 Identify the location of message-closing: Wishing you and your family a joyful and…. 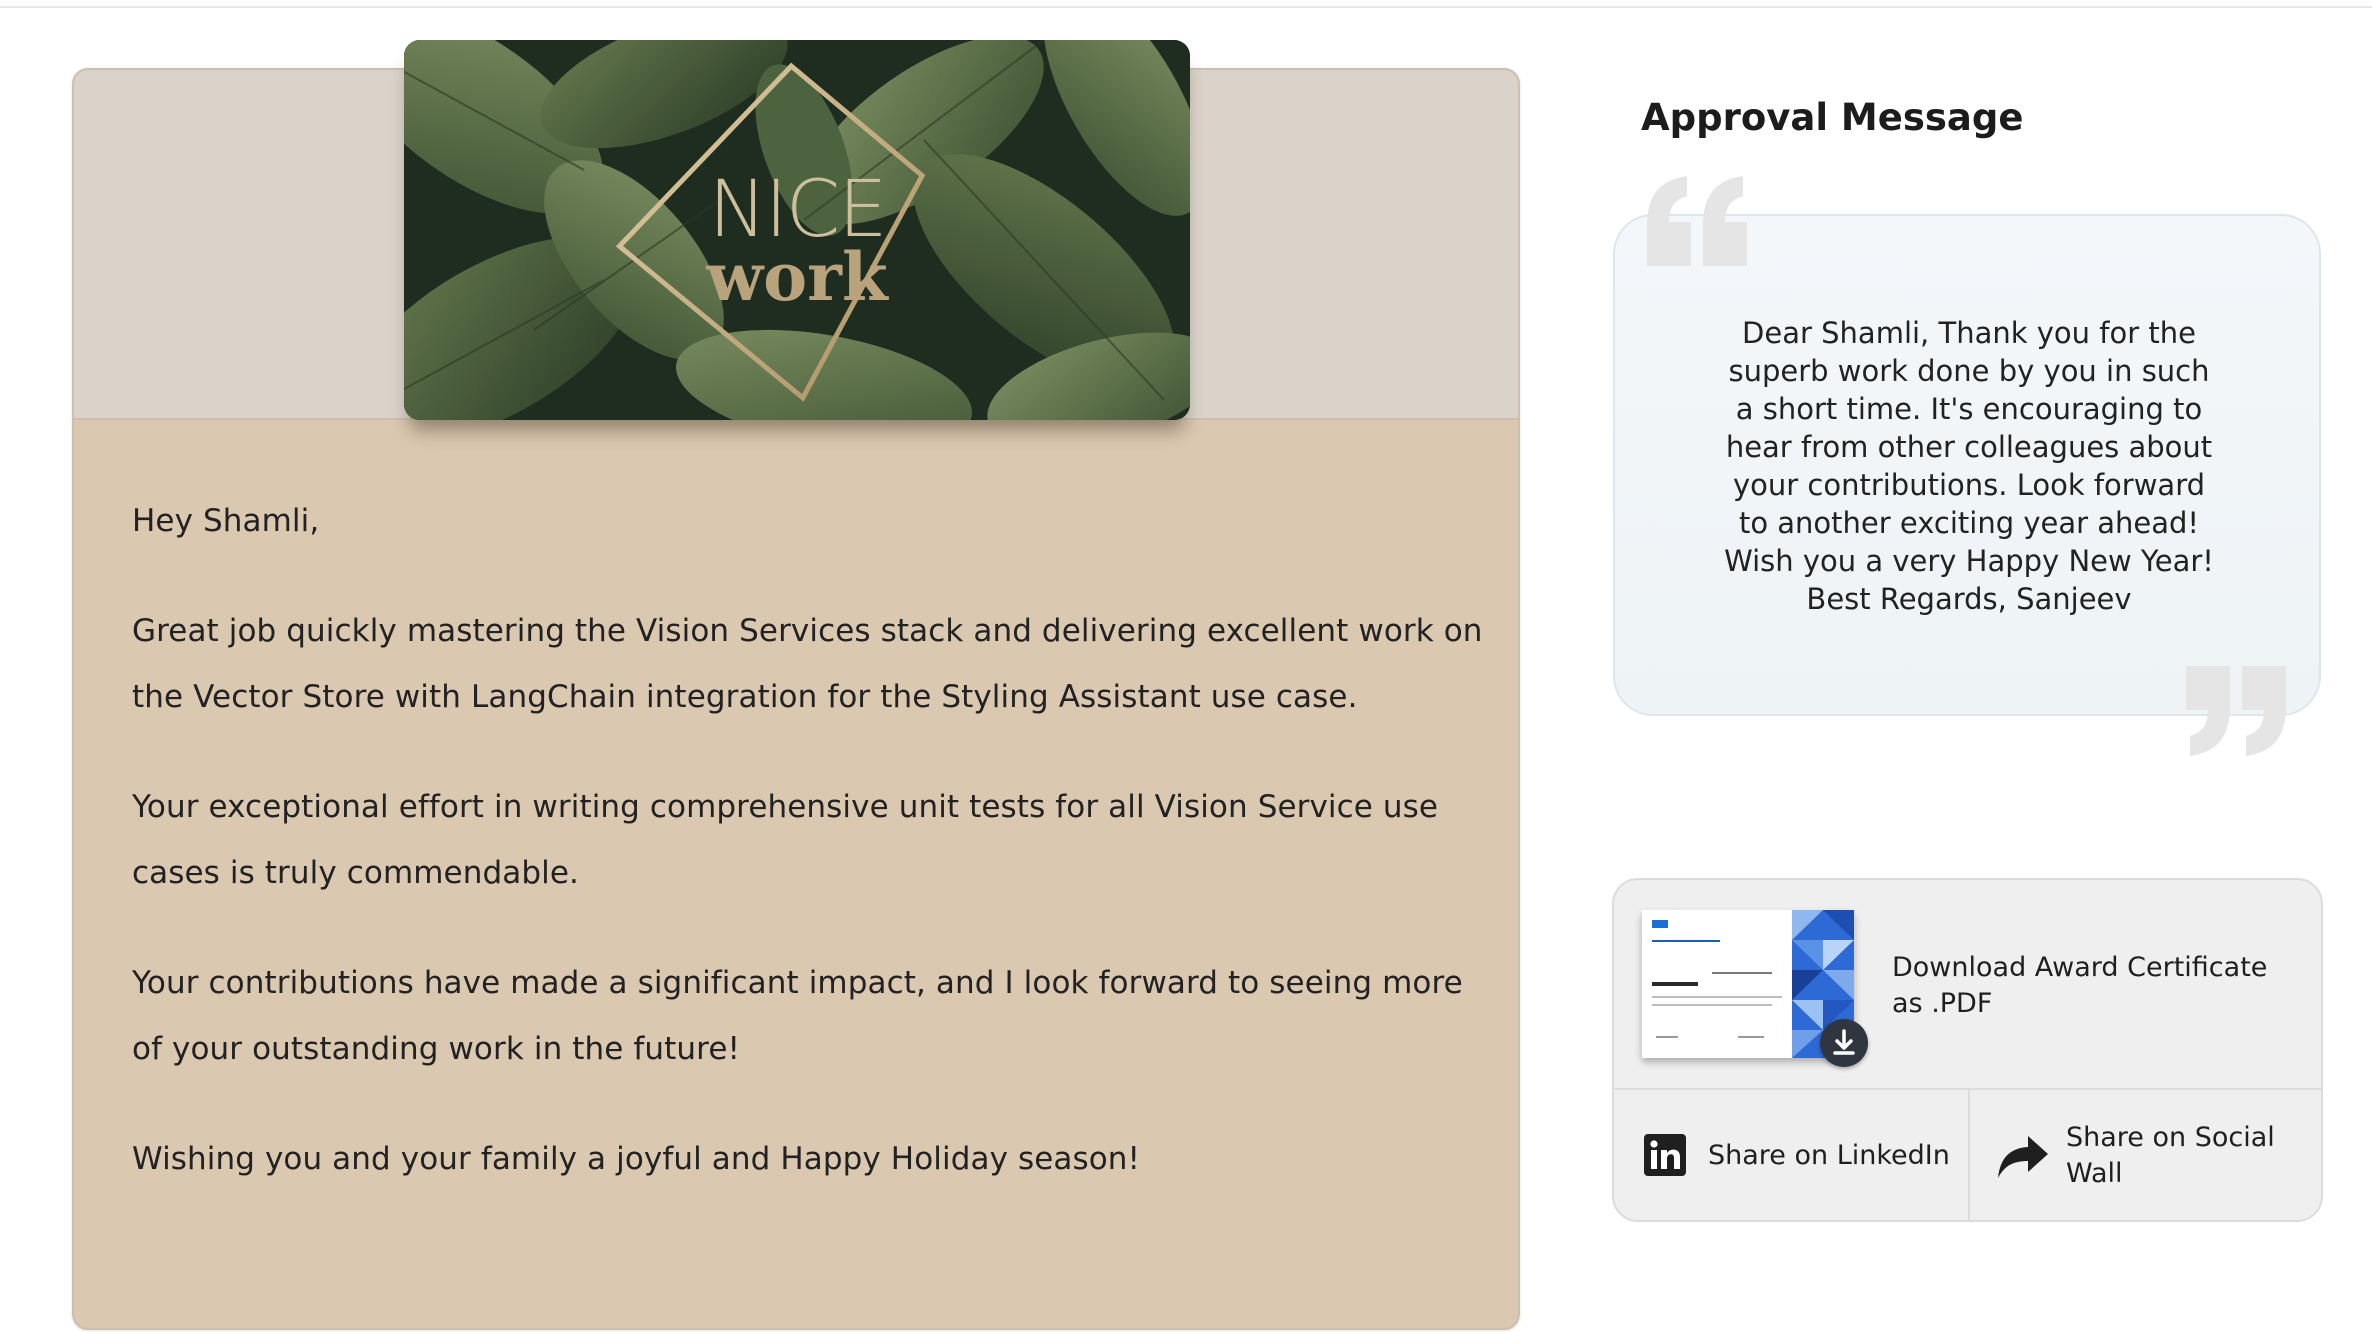
(636, 1159).